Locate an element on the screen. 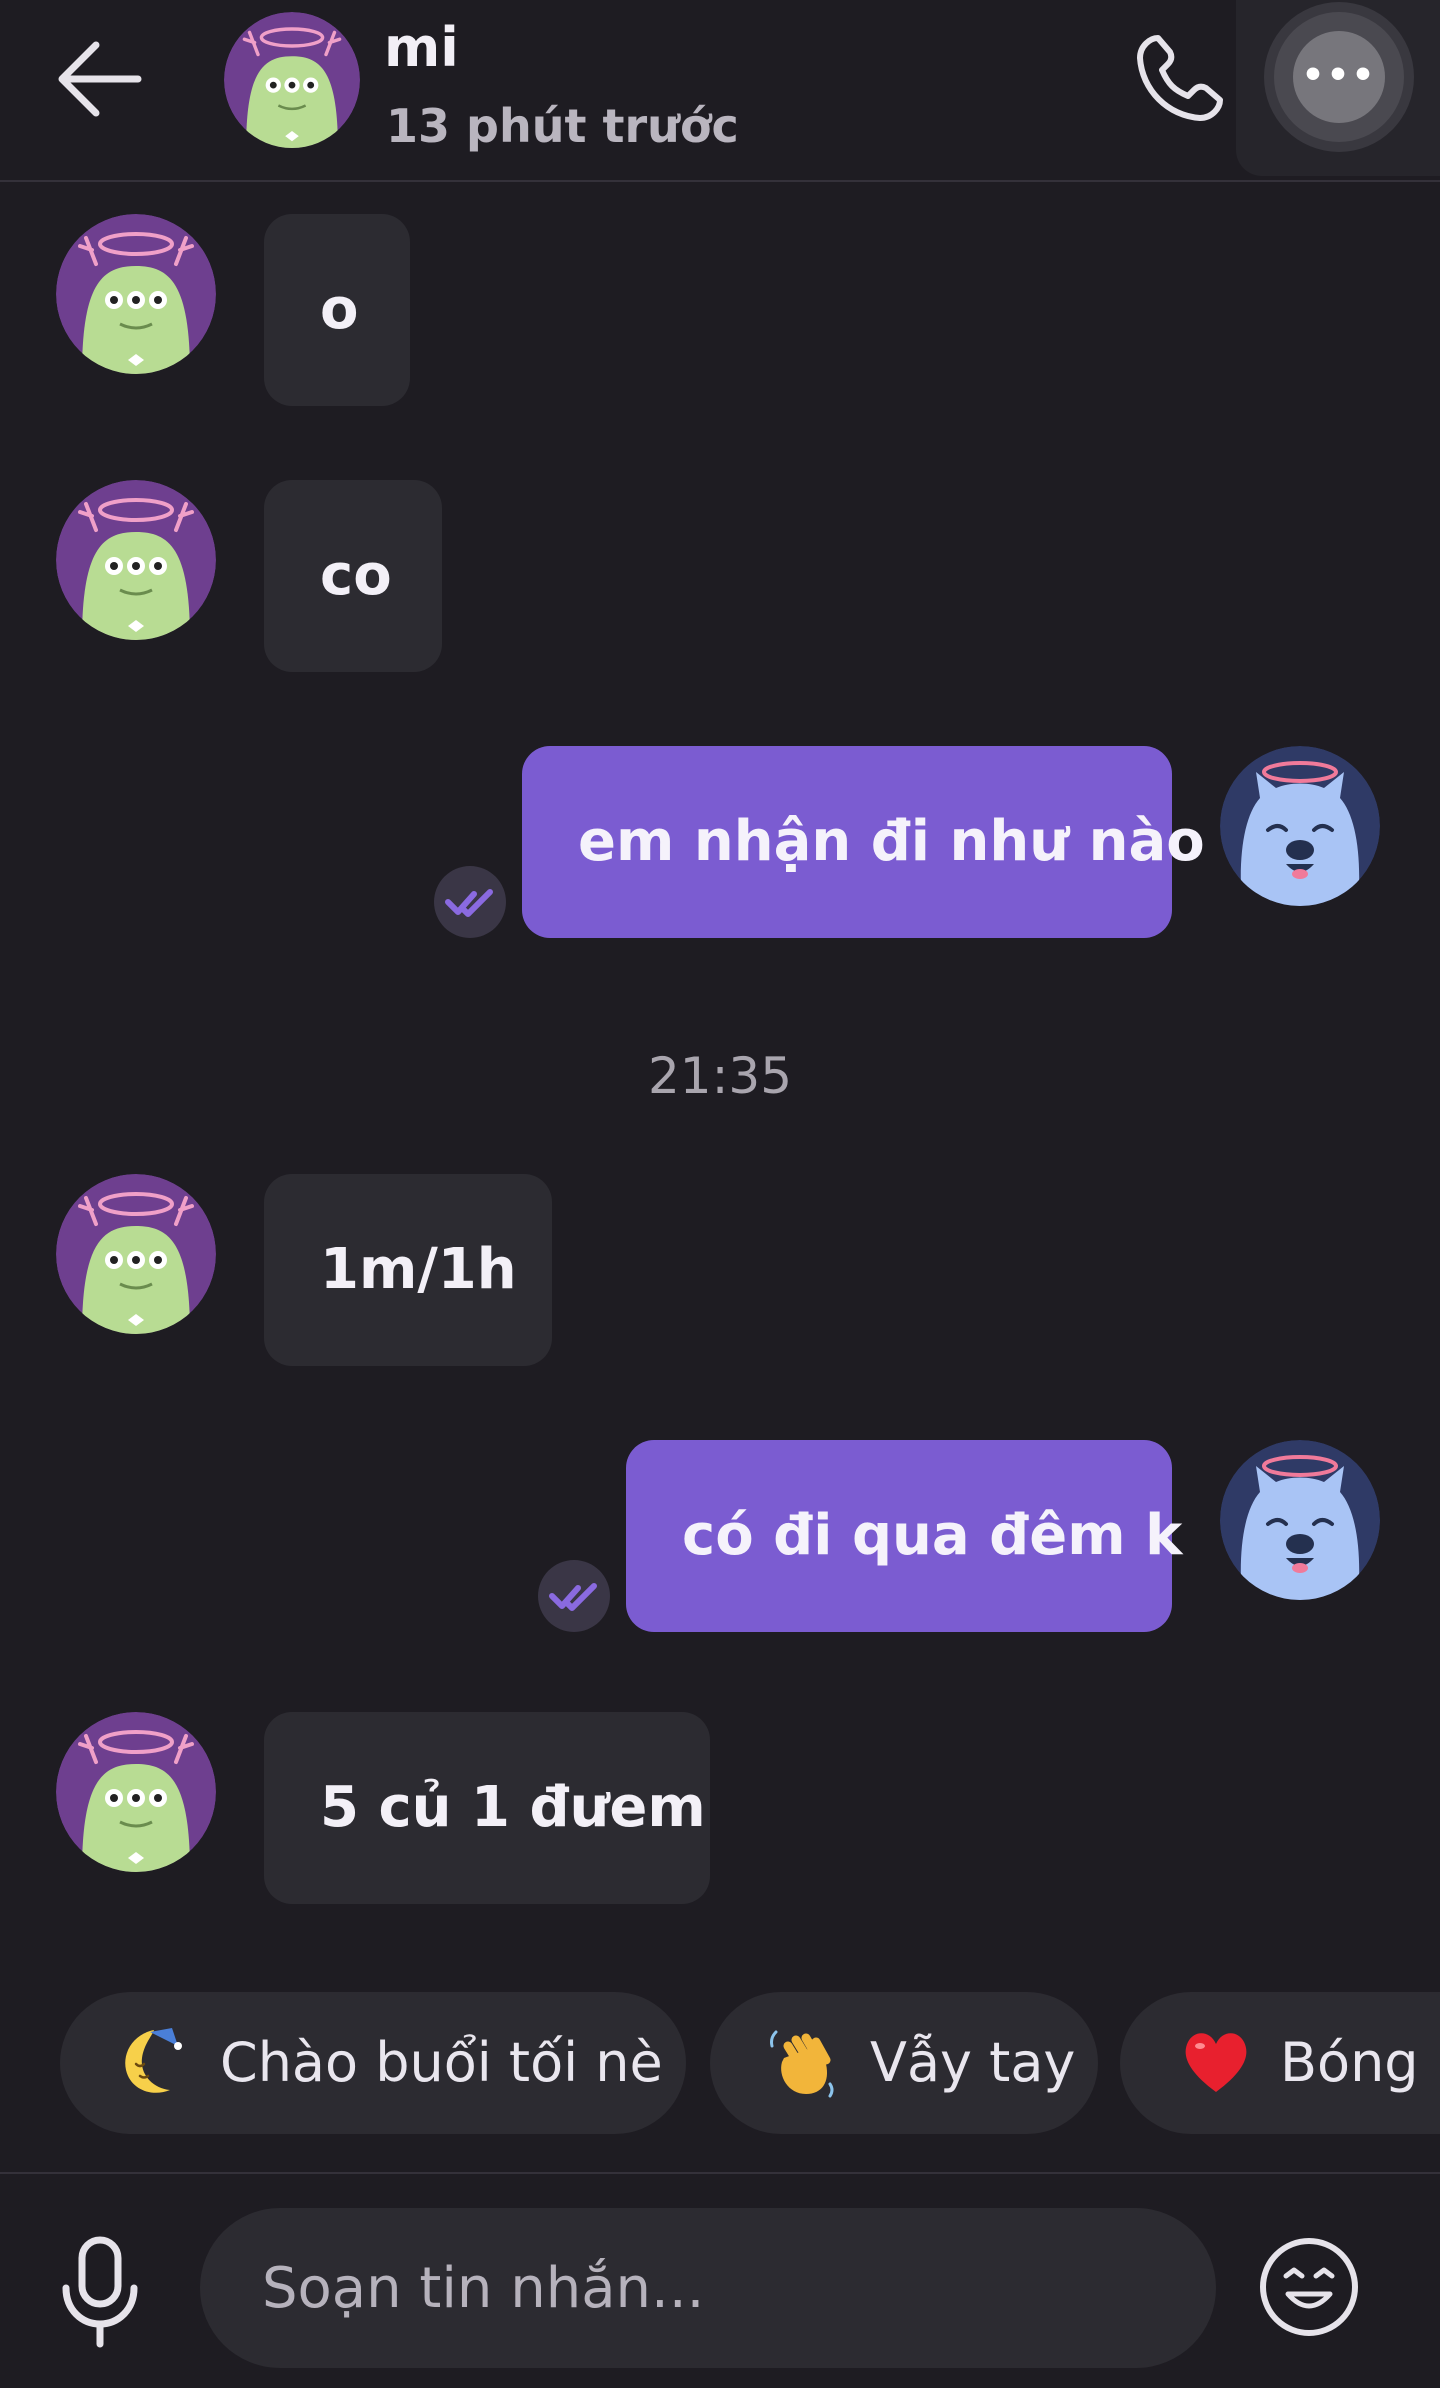 Image resolution: width=1440 pixels, height=2388 pixels. heart-icon is located at coordinates (1216, 2062).